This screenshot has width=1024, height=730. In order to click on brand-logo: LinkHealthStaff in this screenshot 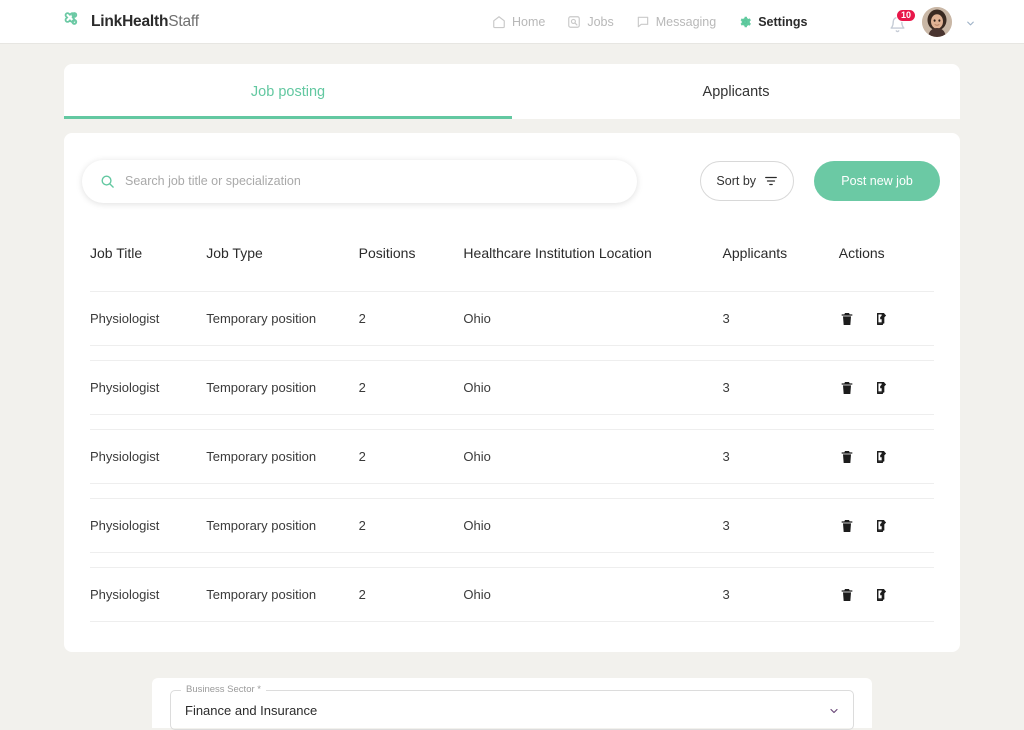, I will do `click(129, 21)`.